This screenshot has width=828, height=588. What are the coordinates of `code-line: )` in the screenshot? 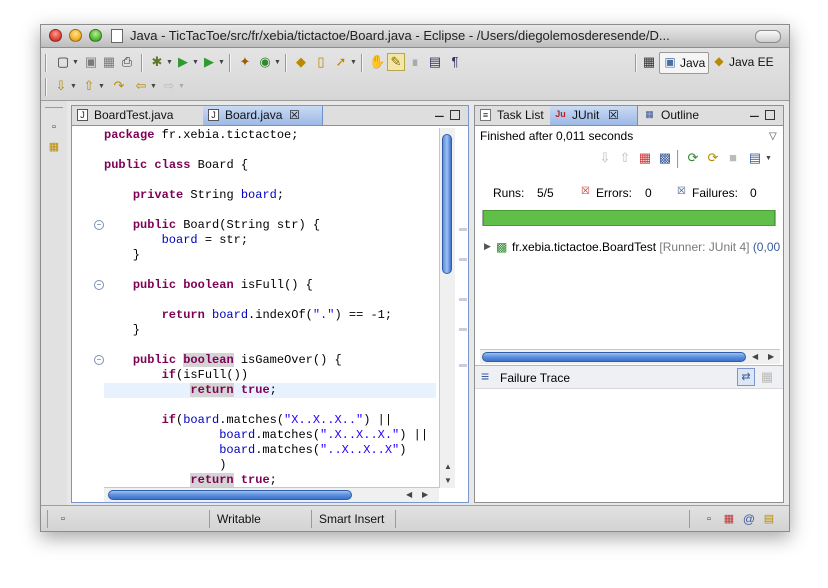 It's located at (165, 465).